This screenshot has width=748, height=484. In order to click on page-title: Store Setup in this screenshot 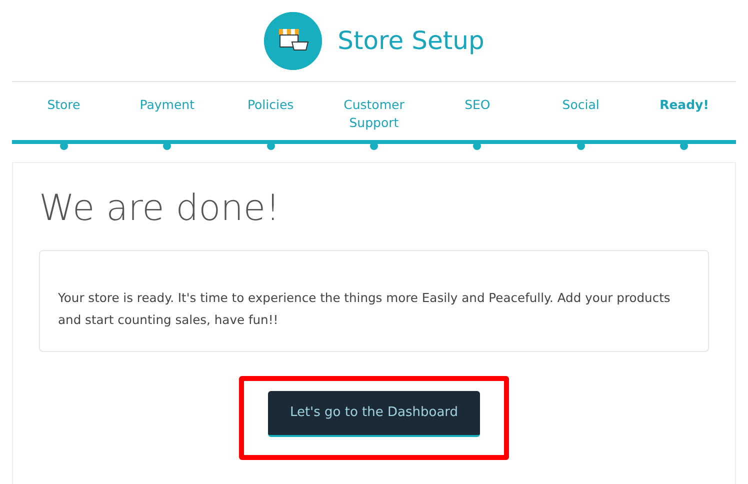, I will do `click(411, 40)`.